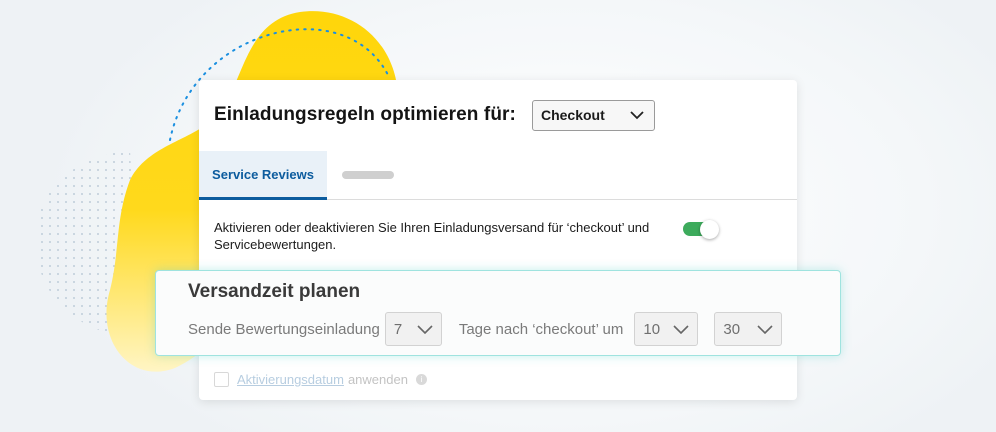 The width and height of the screenshot is (996, 432). I want to click on optimize-for-select: Checkout, so click(593, 115).